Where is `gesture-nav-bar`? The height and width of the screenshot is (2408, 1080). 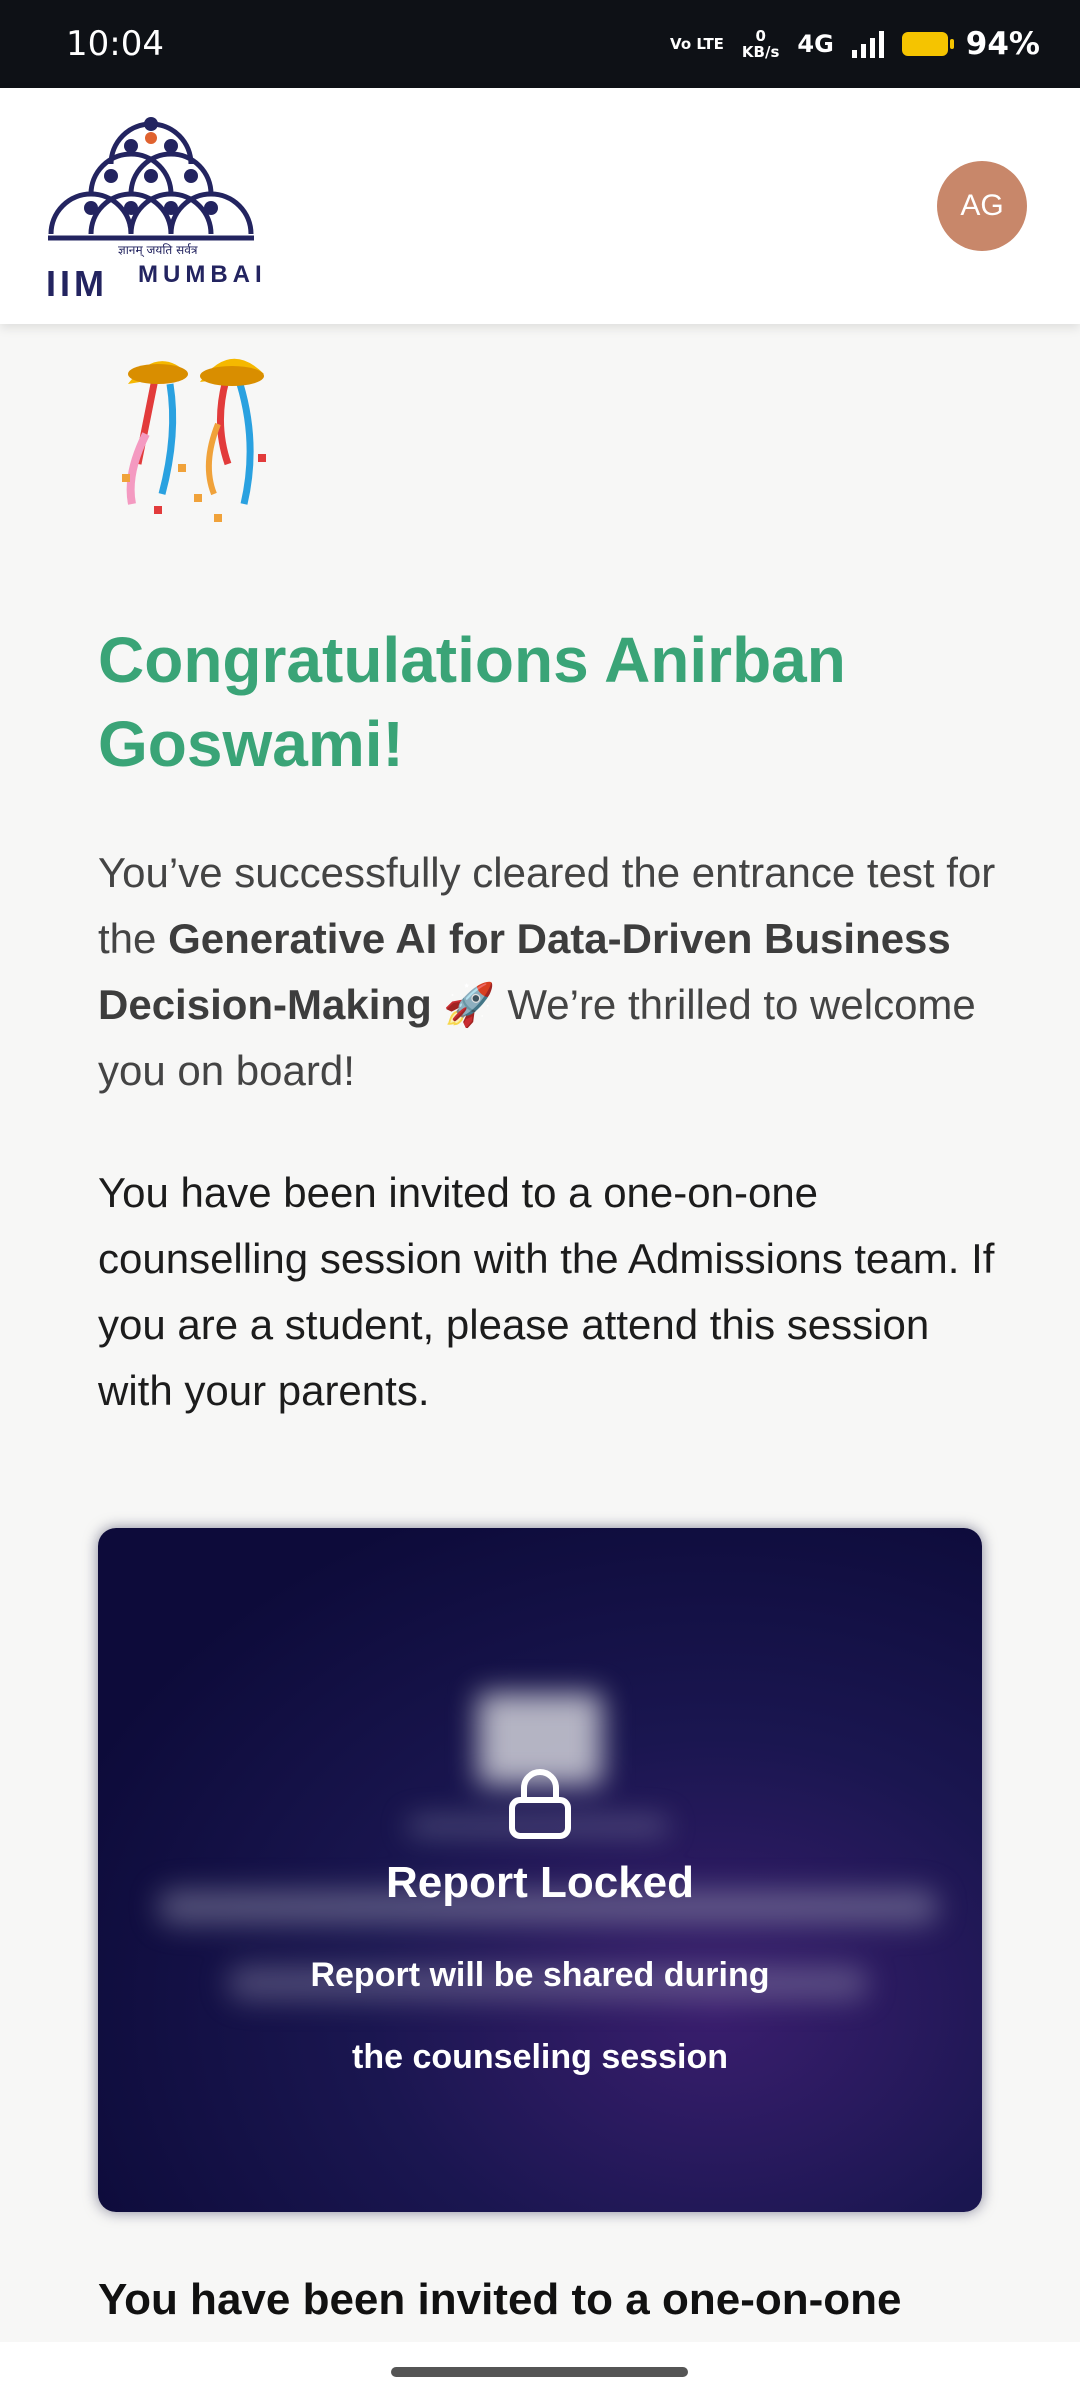 gesture-nav-bar is located at coordinates (540, 2375).